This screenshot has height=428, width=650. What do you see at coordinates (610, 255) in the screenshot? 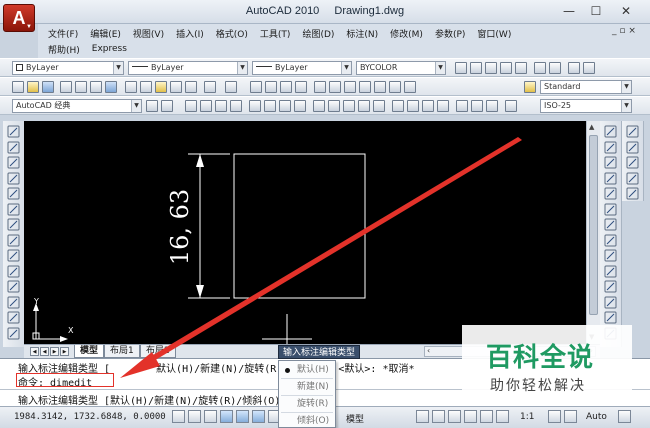
I see `stretch-icon` at bounding box center [610, 255].